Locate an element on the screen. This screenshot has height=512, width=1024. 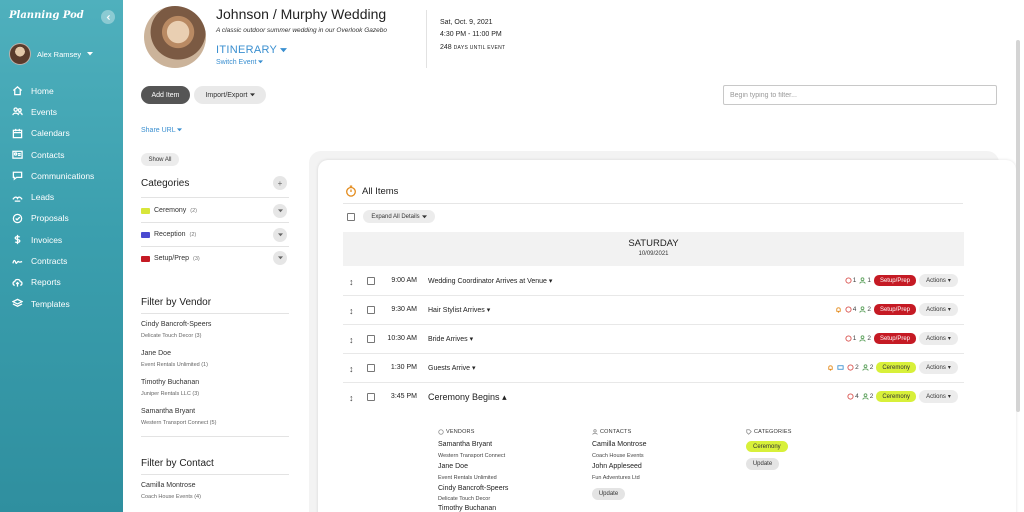
vendor-filter-item: Samantha Bryant is located at coordinates (168, 411).